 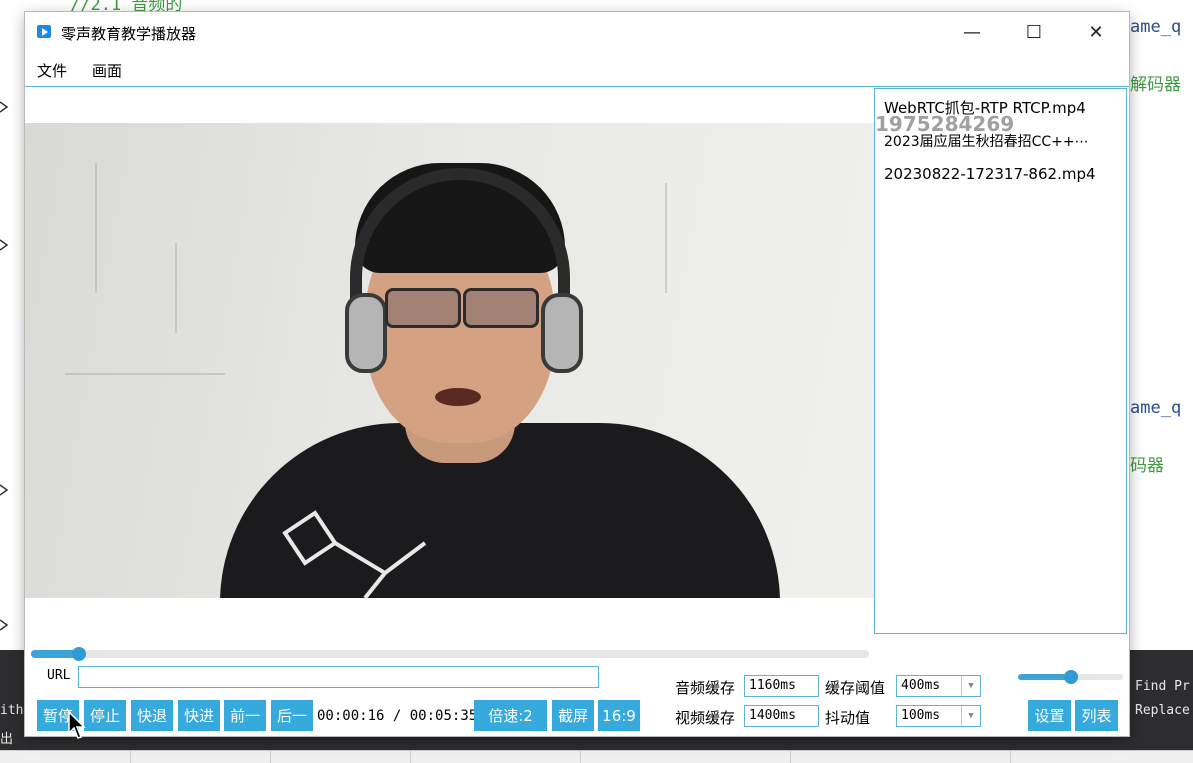 What do you see at coordinates (921, 715) in the screenshot?
I see `jitter-value: 100ms` at bounding box center [921, 715].